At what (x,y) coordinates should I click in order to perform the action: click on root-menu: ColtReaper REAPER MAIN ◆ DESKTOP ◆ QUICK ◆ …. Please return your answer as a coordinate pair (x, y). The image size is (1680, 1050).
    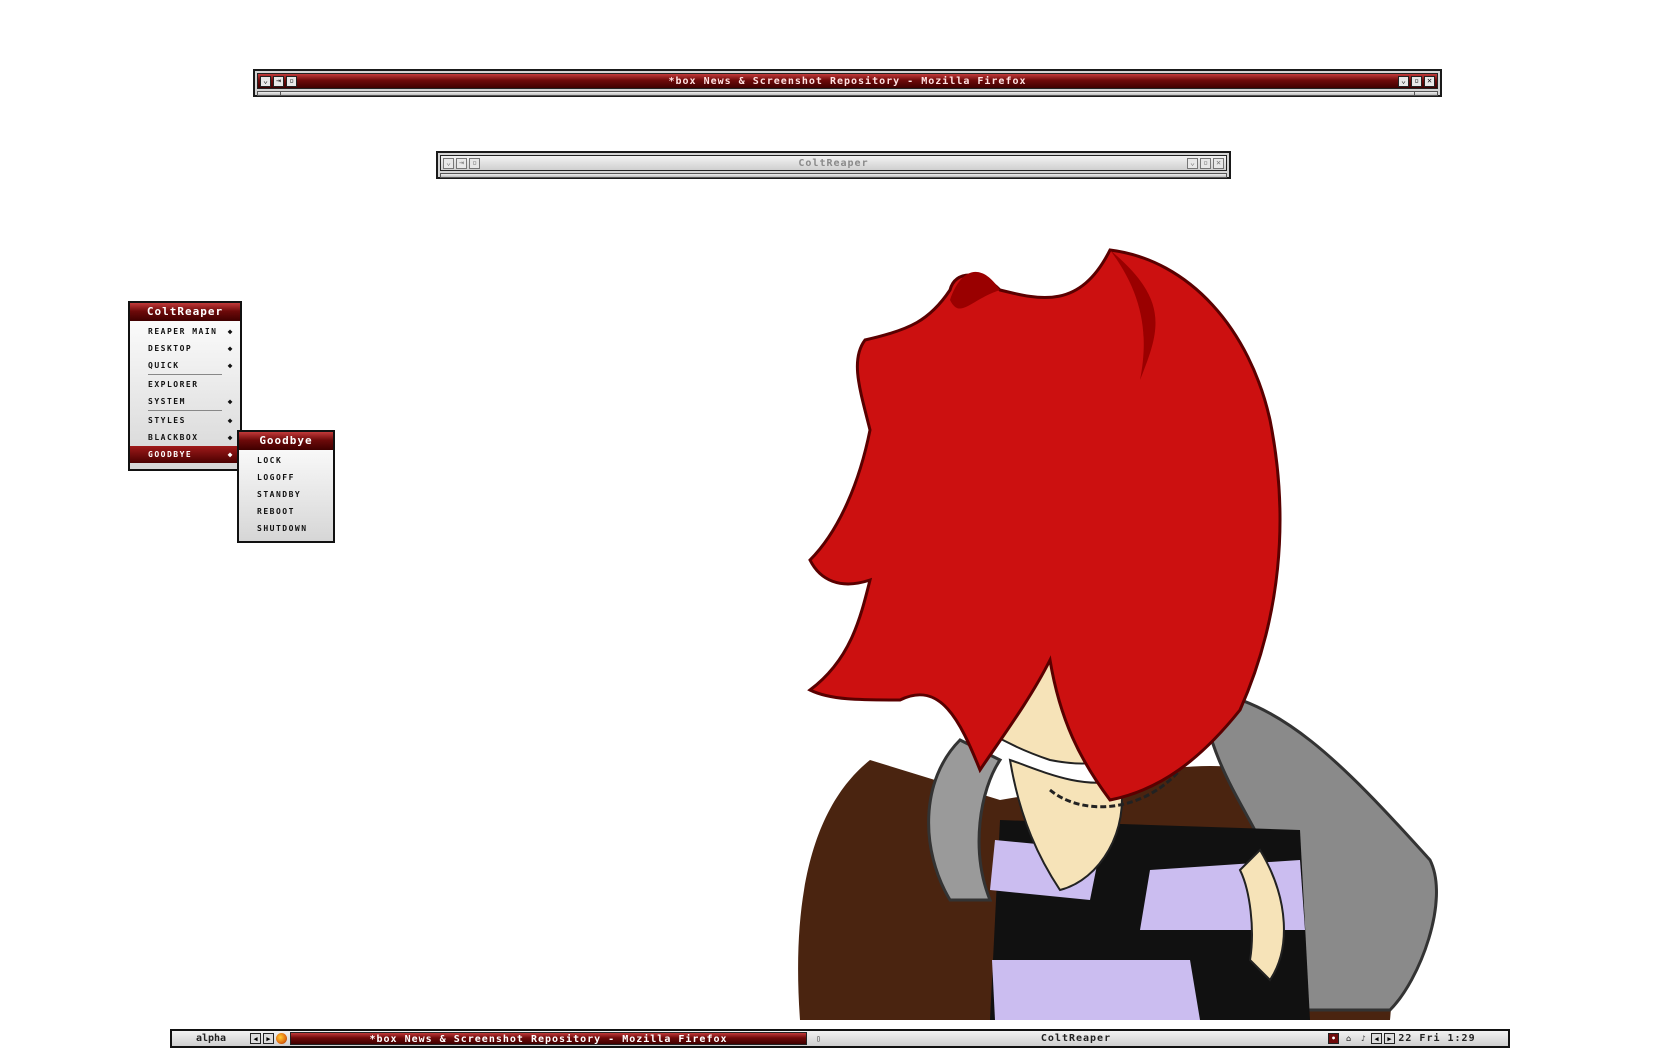
    Looking at the image, I should click on (185, 386).